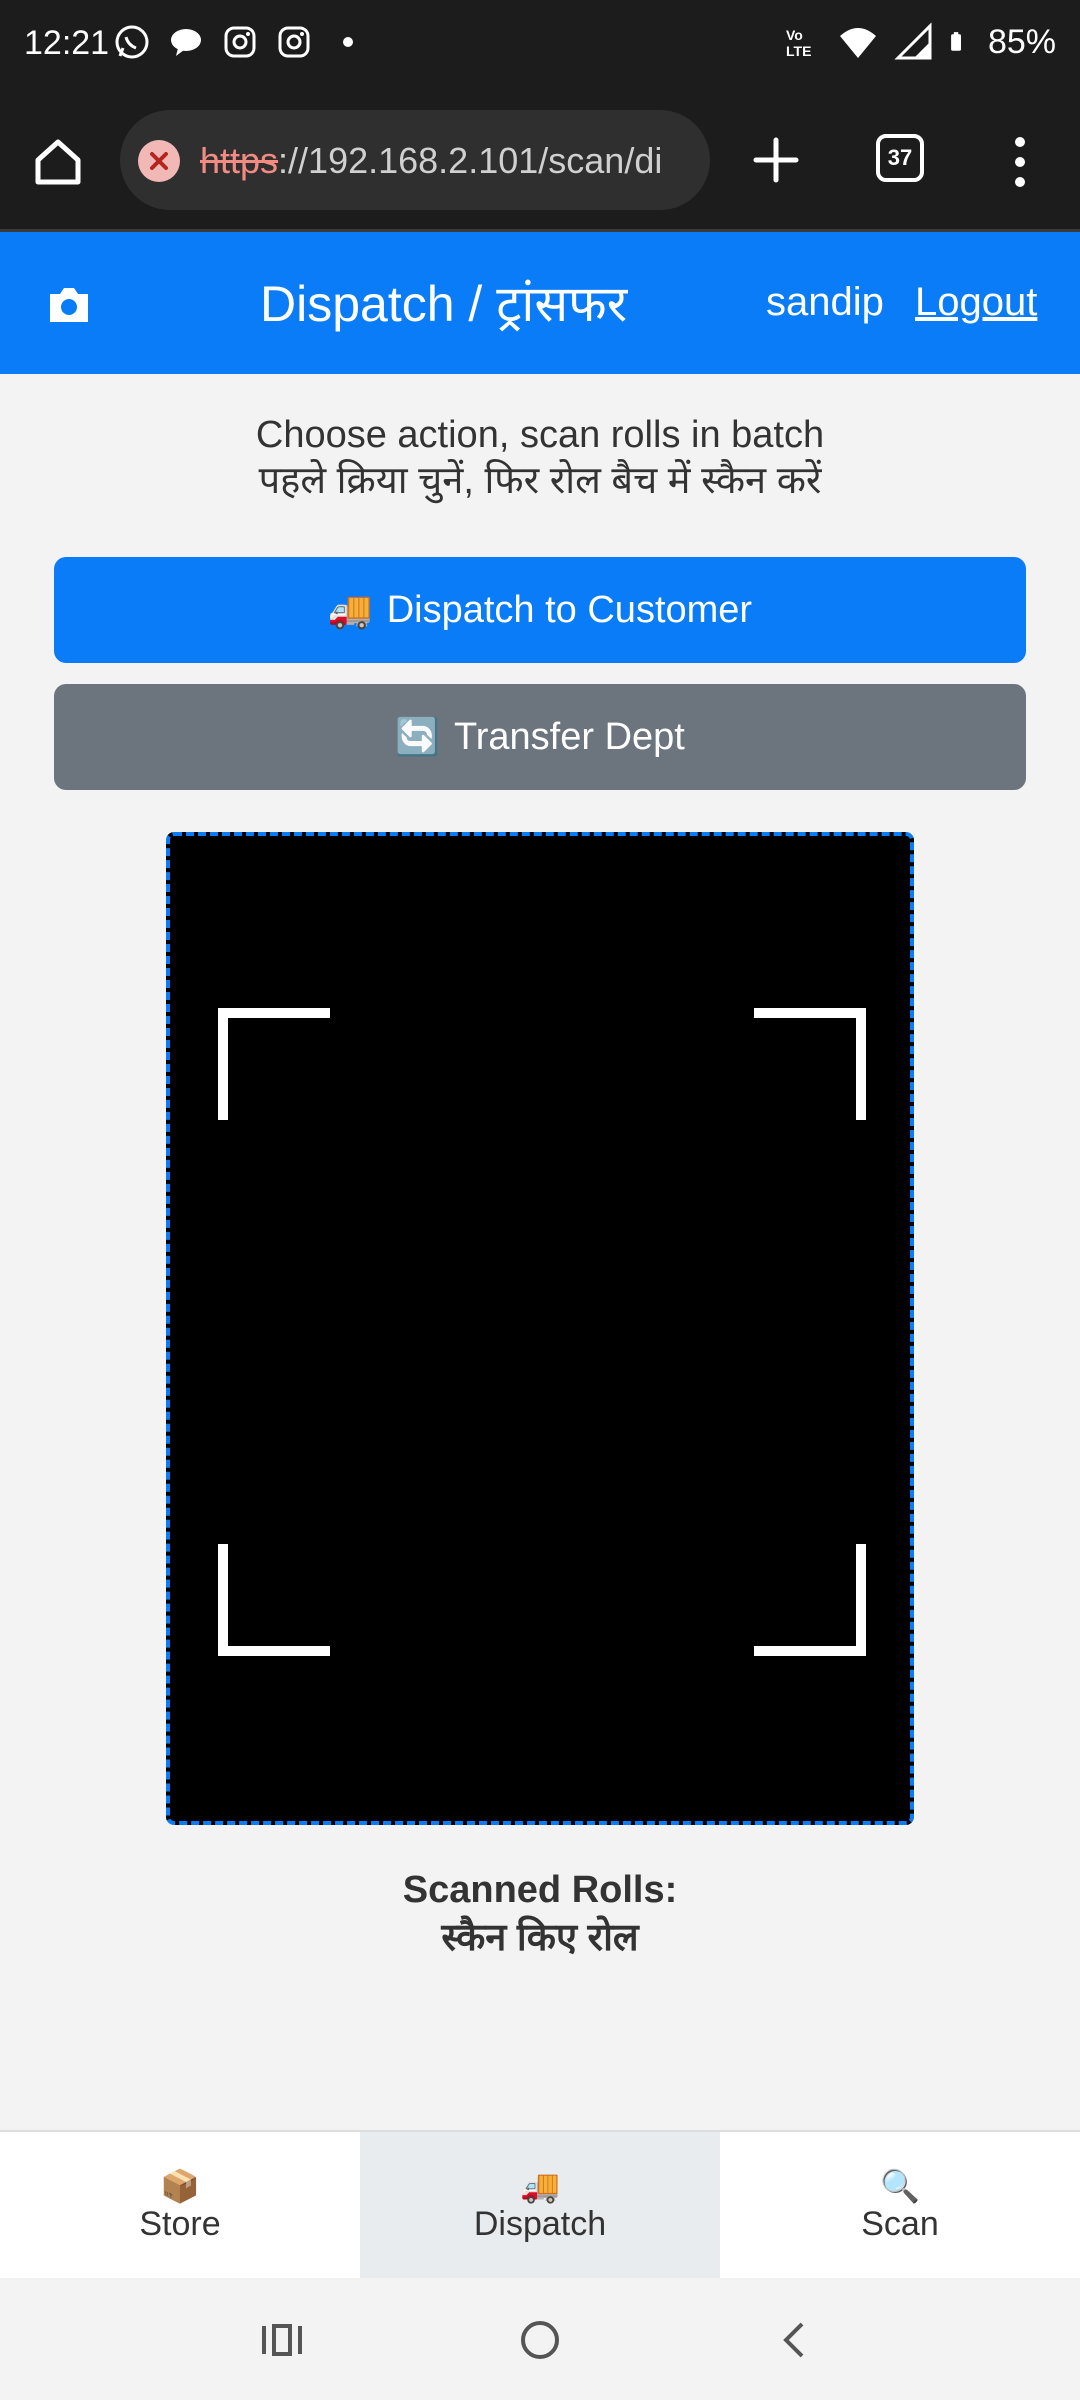 The height and width of the screenshot is (2400, 1080). Describe the element at coordinates (540, 1938) in the screenshot. I see `scanned-rolls-hi: स्कैन किए रोल` at that location.